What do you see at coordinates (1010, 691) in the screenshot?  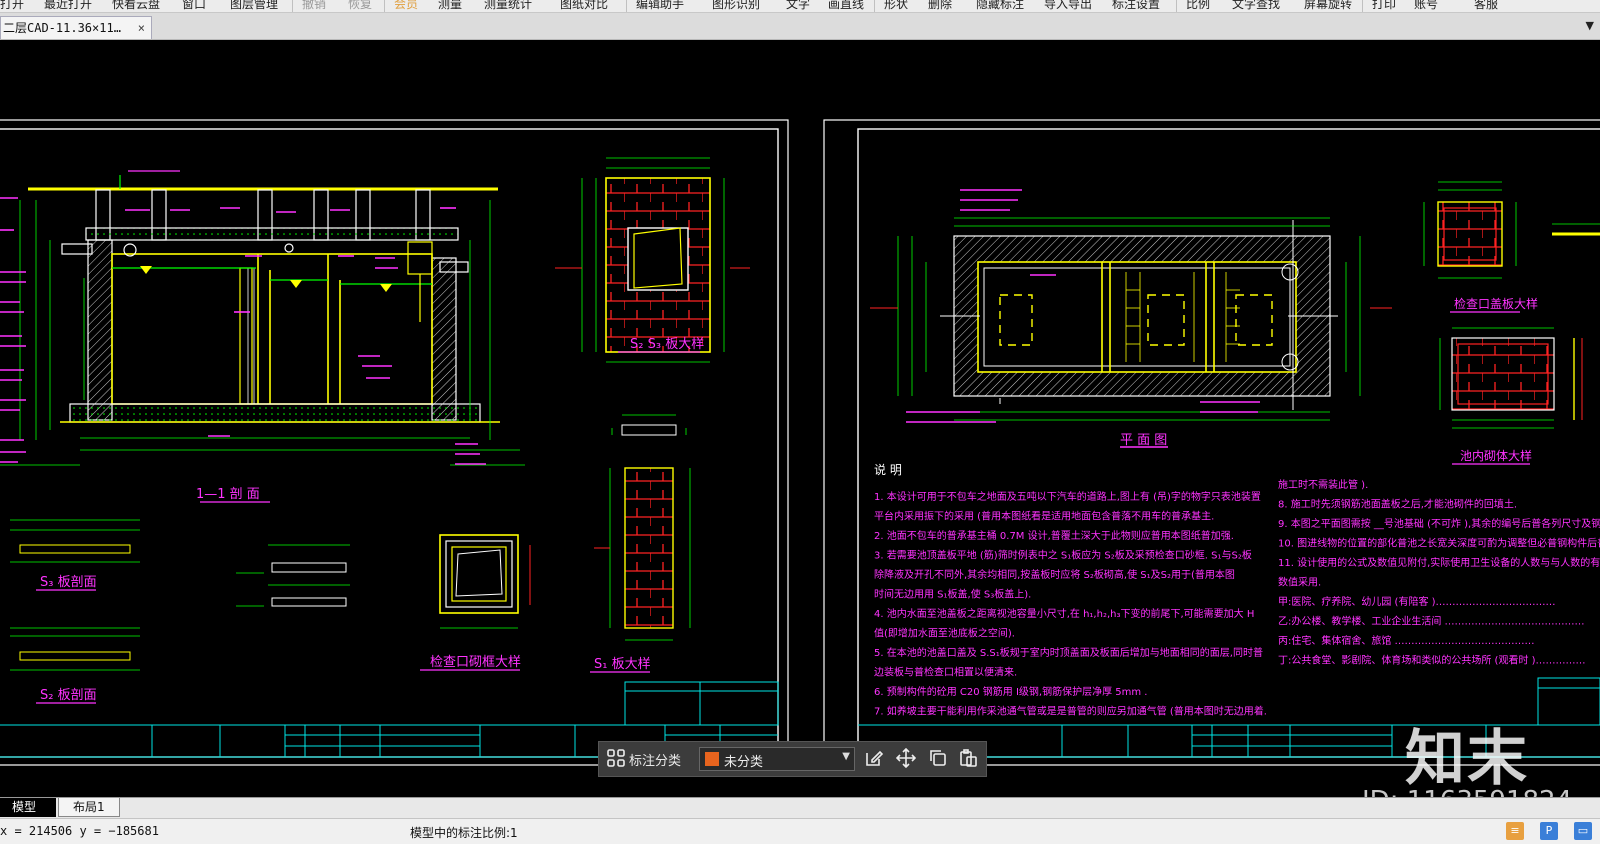 I see `note-line: 6. 预制构件的砼用 C20 钢筋用 I级钢,钢筋保护层净厚 5mm .` at bounding box center [1010, 691].